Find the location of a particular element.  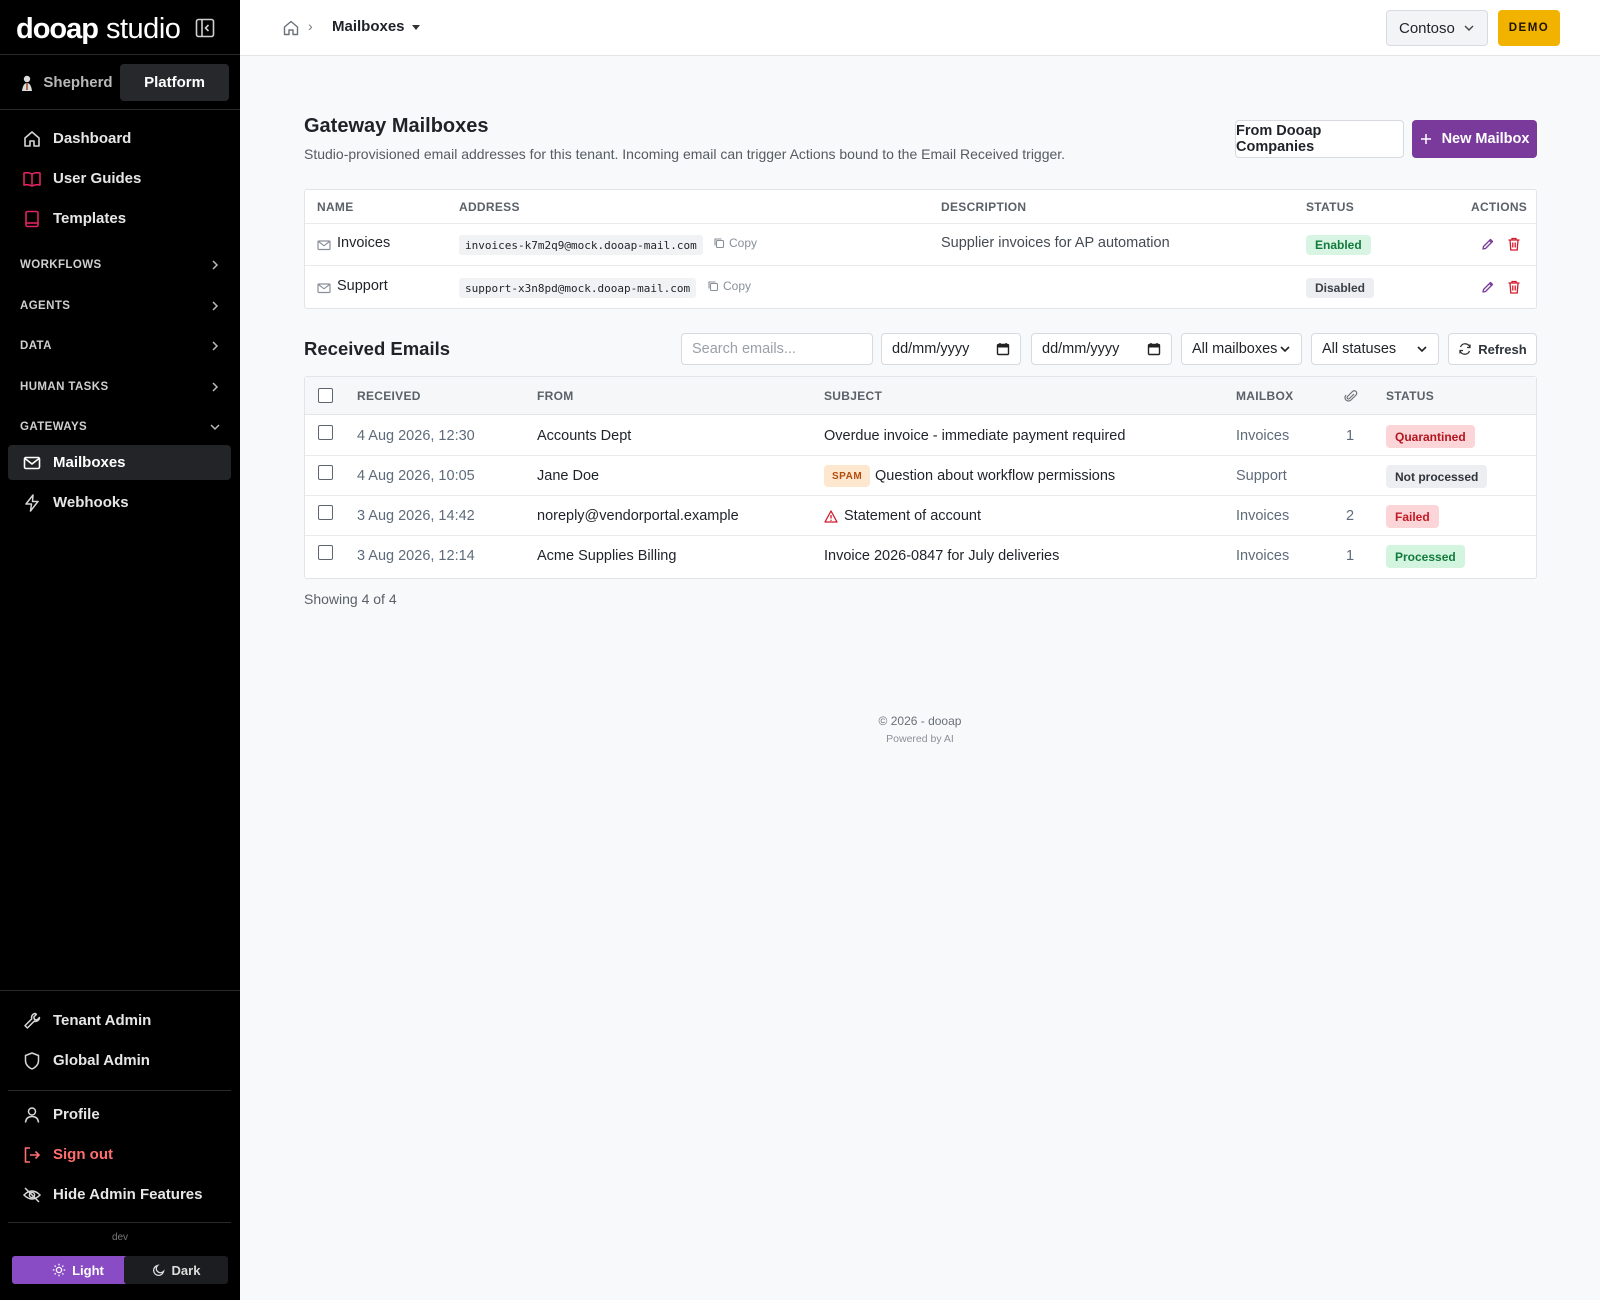

nav-templates: Templates is located at coordinates (119, 218).